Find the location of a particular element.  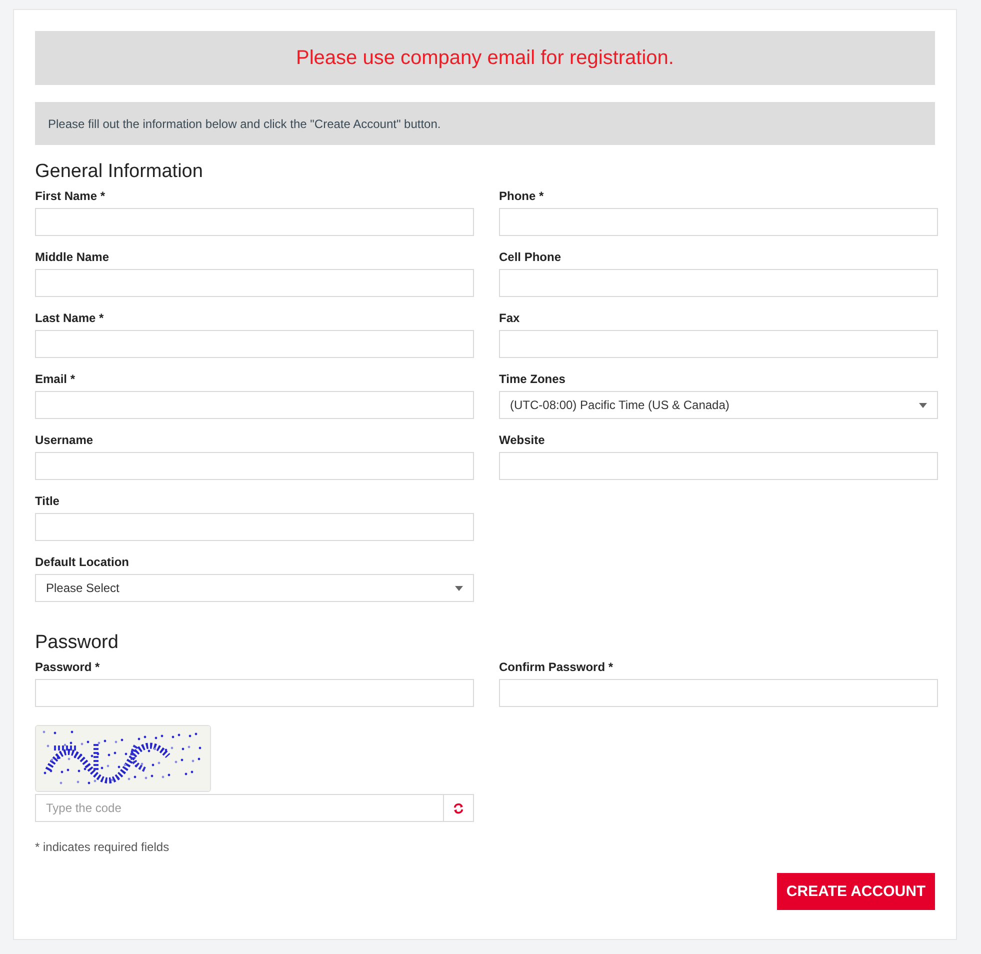

field-label: Middle Name is located at coordinates (72, 256).